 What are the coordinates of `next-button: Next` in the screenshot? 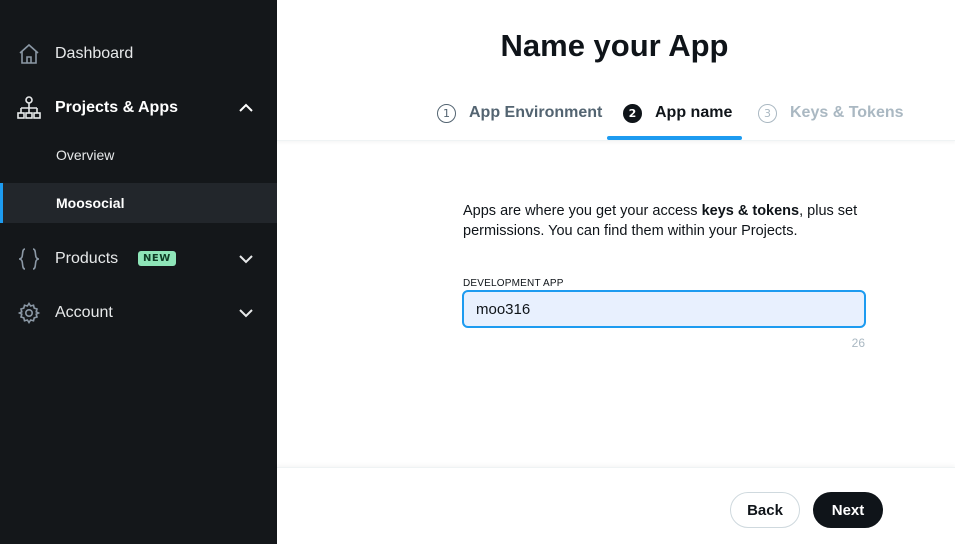 It's located at (848, 510).